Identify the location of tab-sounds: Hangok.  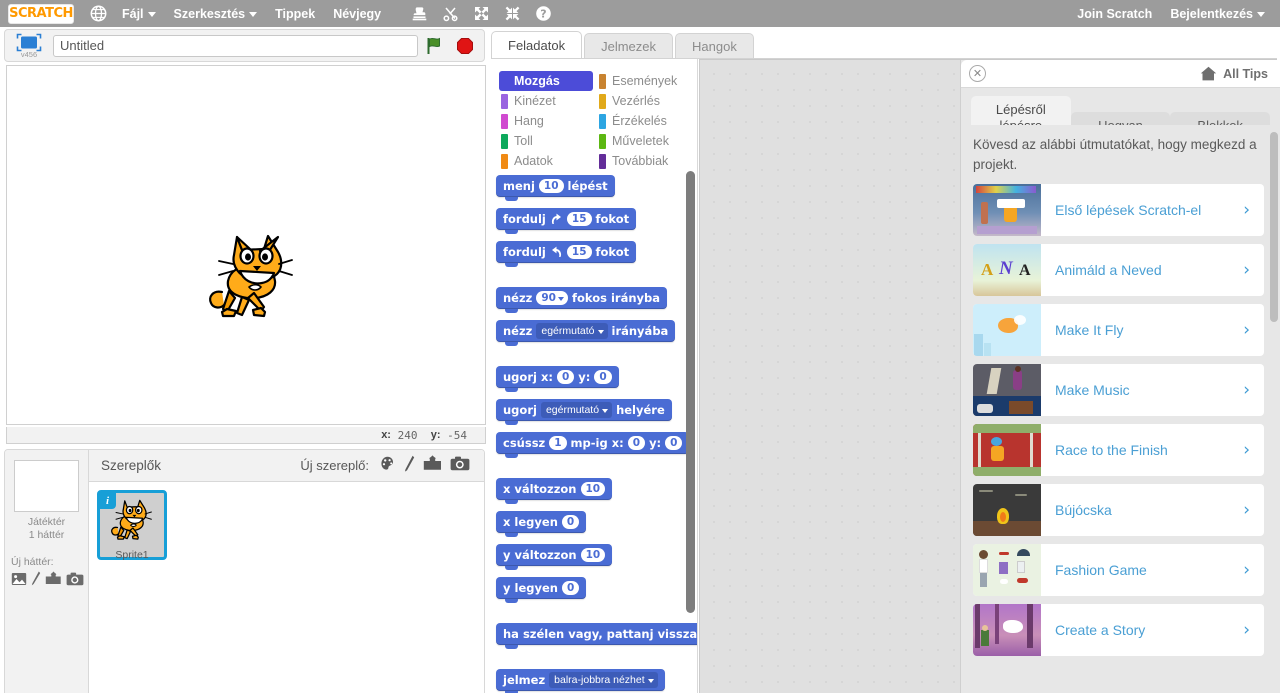
(714, 46).